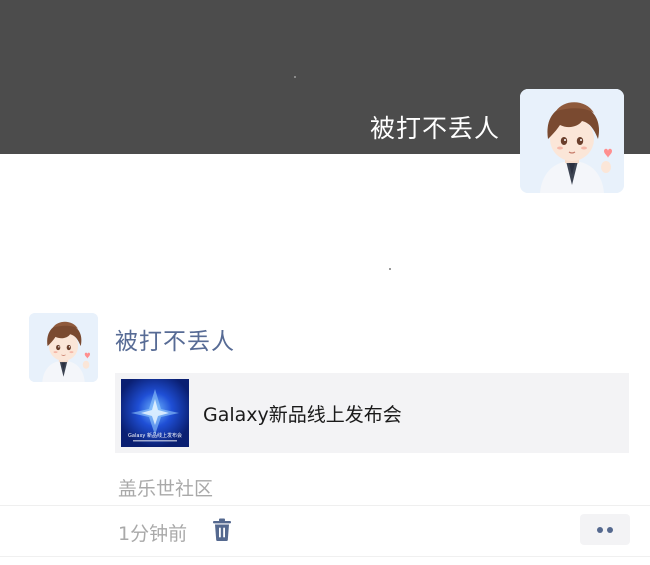 The image size is (650, 565). I want to click on trash-icon, so click(222, 529).